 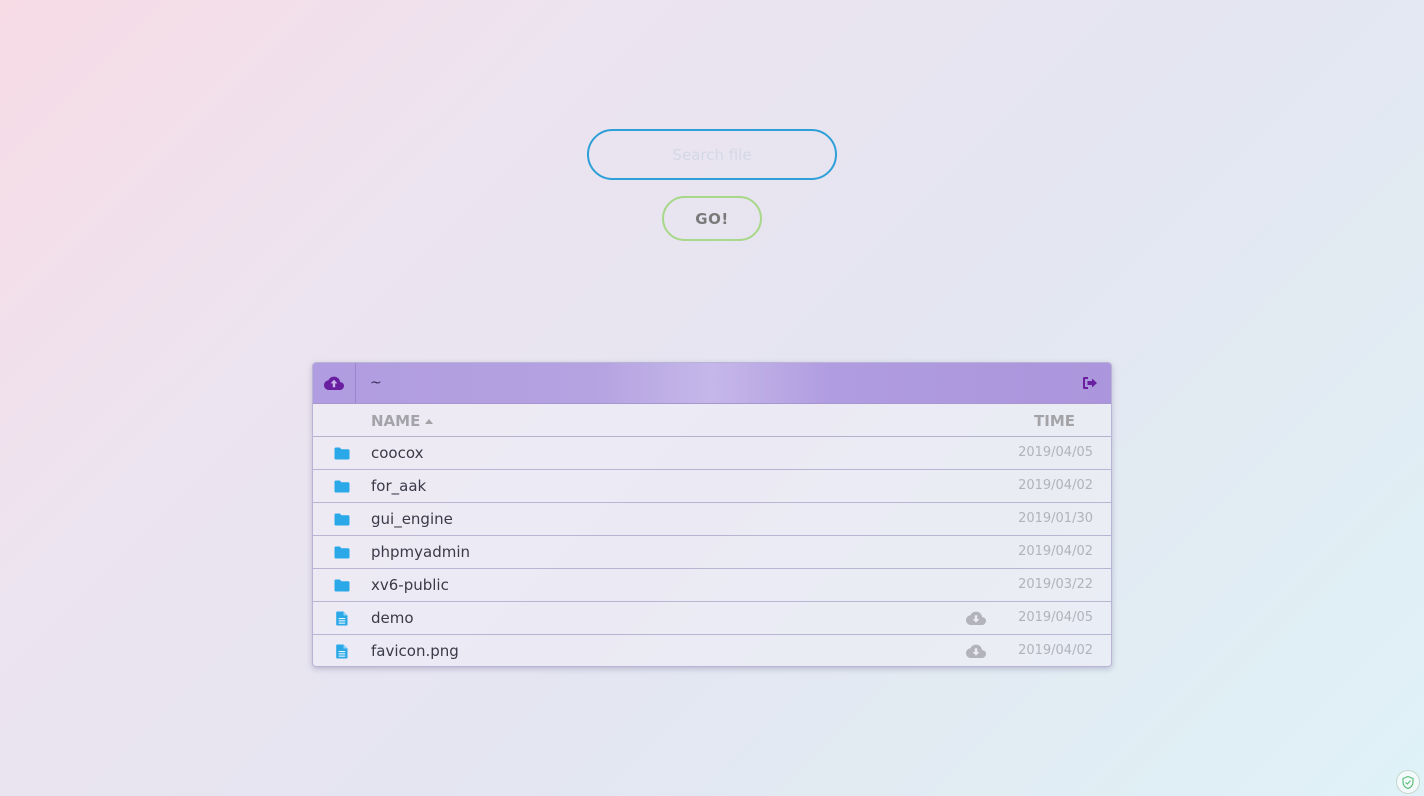 What do you see at coordinates (712, 420) in the screenshot?
I see `column-header-row: NAME TIME` at bounding box center [712, 420].